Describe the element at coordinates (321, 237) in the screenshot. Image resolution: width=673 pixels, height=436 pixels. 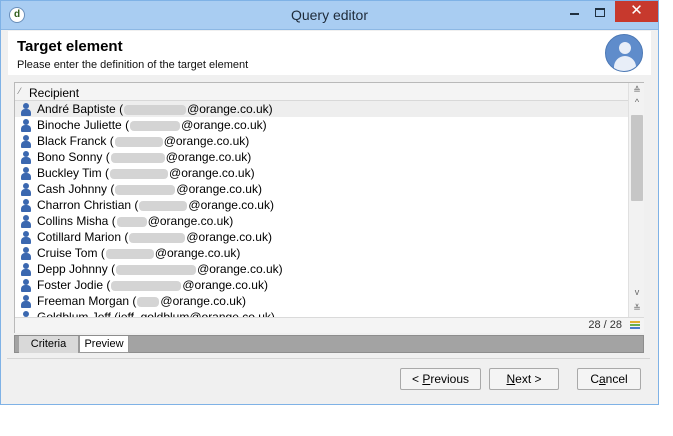
I see `list-item: Cotillard Marion ( @orange.co.uk)` at that location.